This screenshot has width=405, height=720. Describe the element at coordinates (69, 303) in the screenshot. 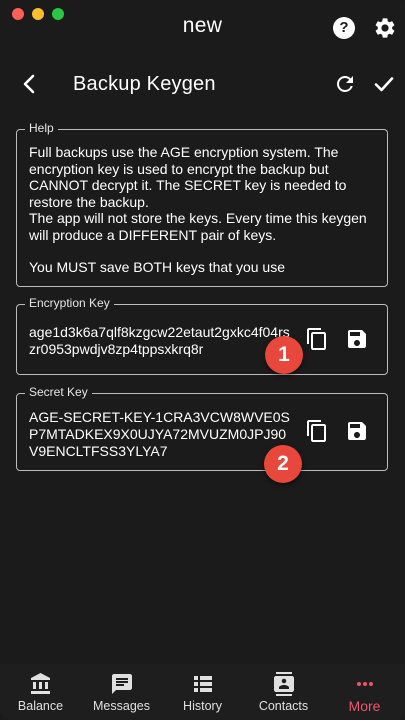

I see `encryption-key-legend: Encryption Key` at that location.